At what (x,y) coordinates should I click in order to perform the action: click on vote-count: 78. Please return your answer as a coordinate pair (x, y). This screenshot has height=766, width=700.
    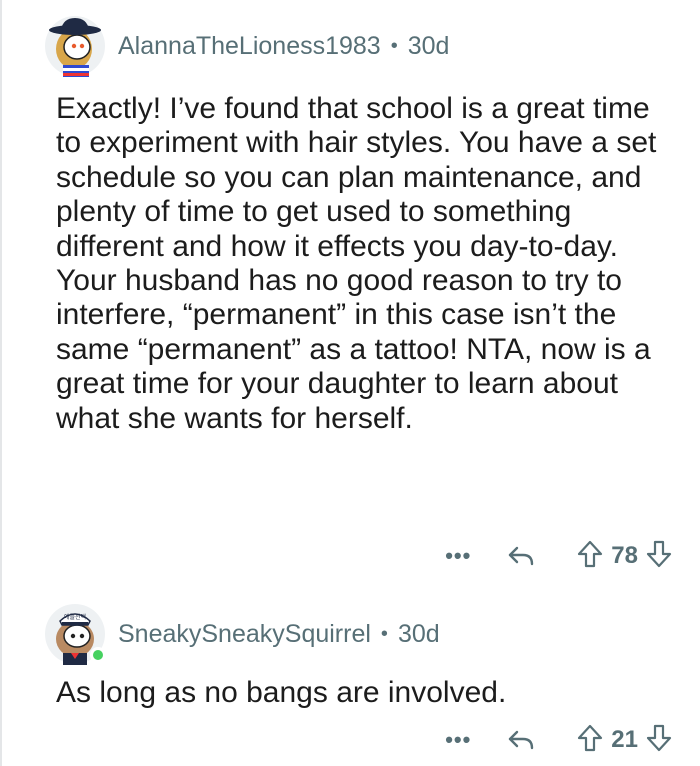
    Looking at the image, I should click on (624, 555).